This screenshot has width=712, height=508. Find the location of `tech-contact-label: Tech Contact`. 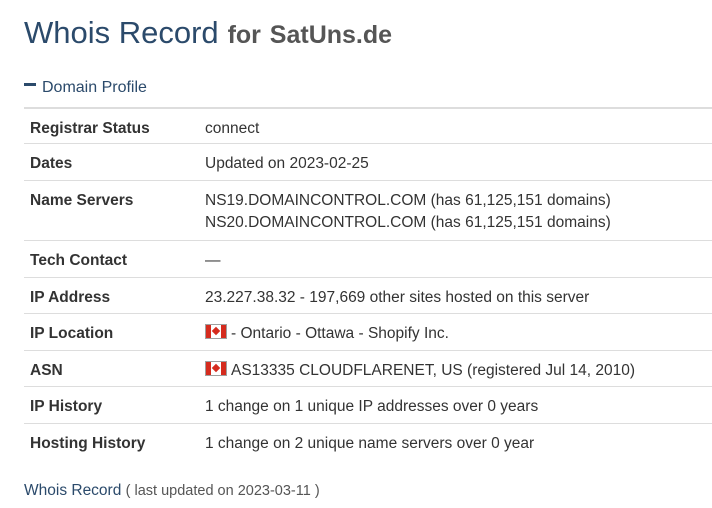

tech-contact-label: Tech Contact is located at coordinates (79, 260).